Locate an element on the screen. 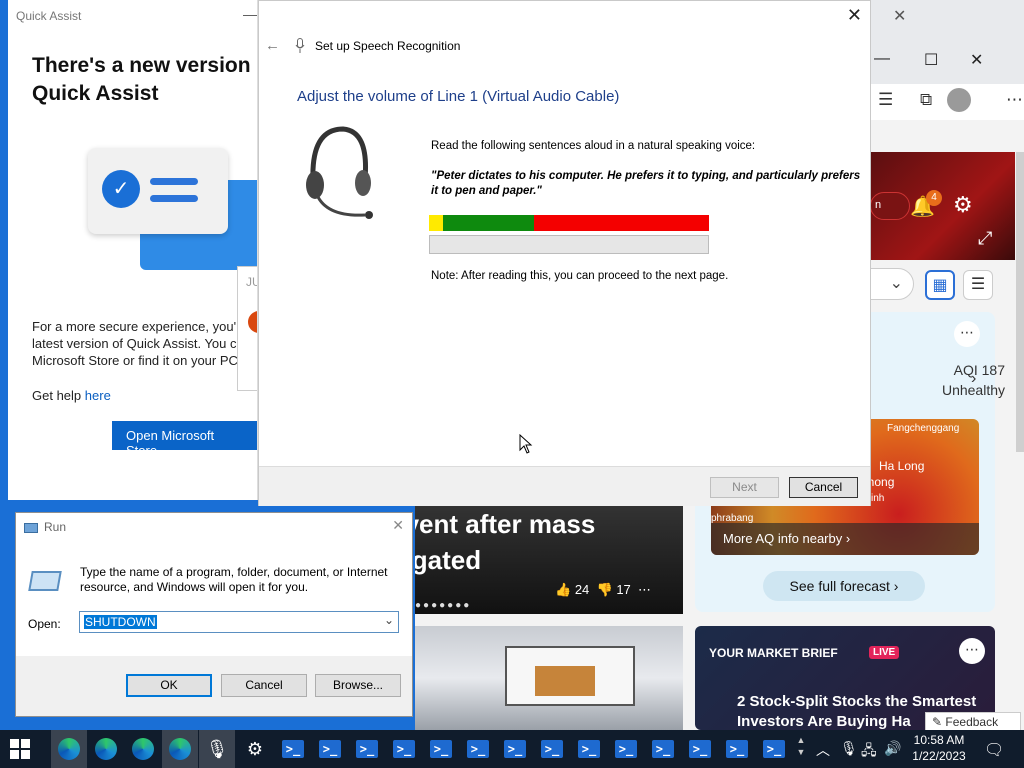 This screenshot has height=768, width=1024. open-input-value: SHUTDOWN is located at coordinates (120, 622).